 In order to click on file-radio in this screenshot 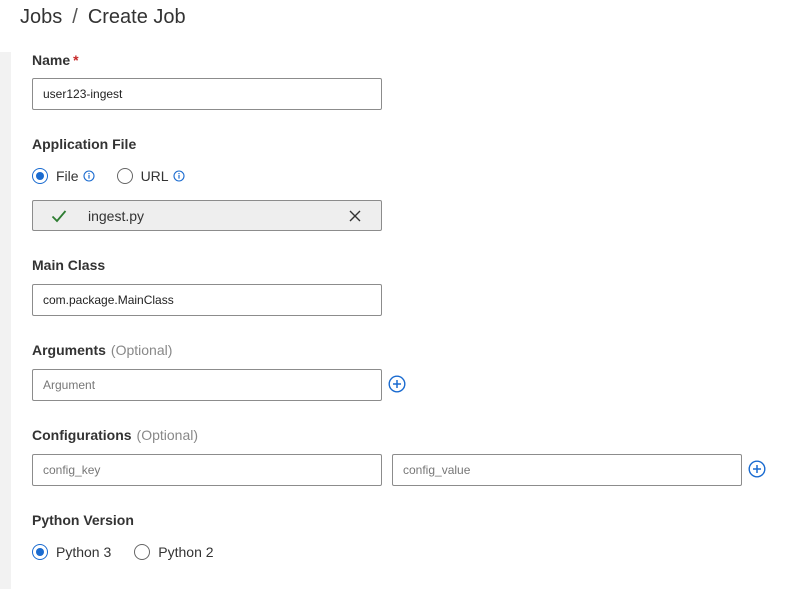, I will do `click(40, 176)`.